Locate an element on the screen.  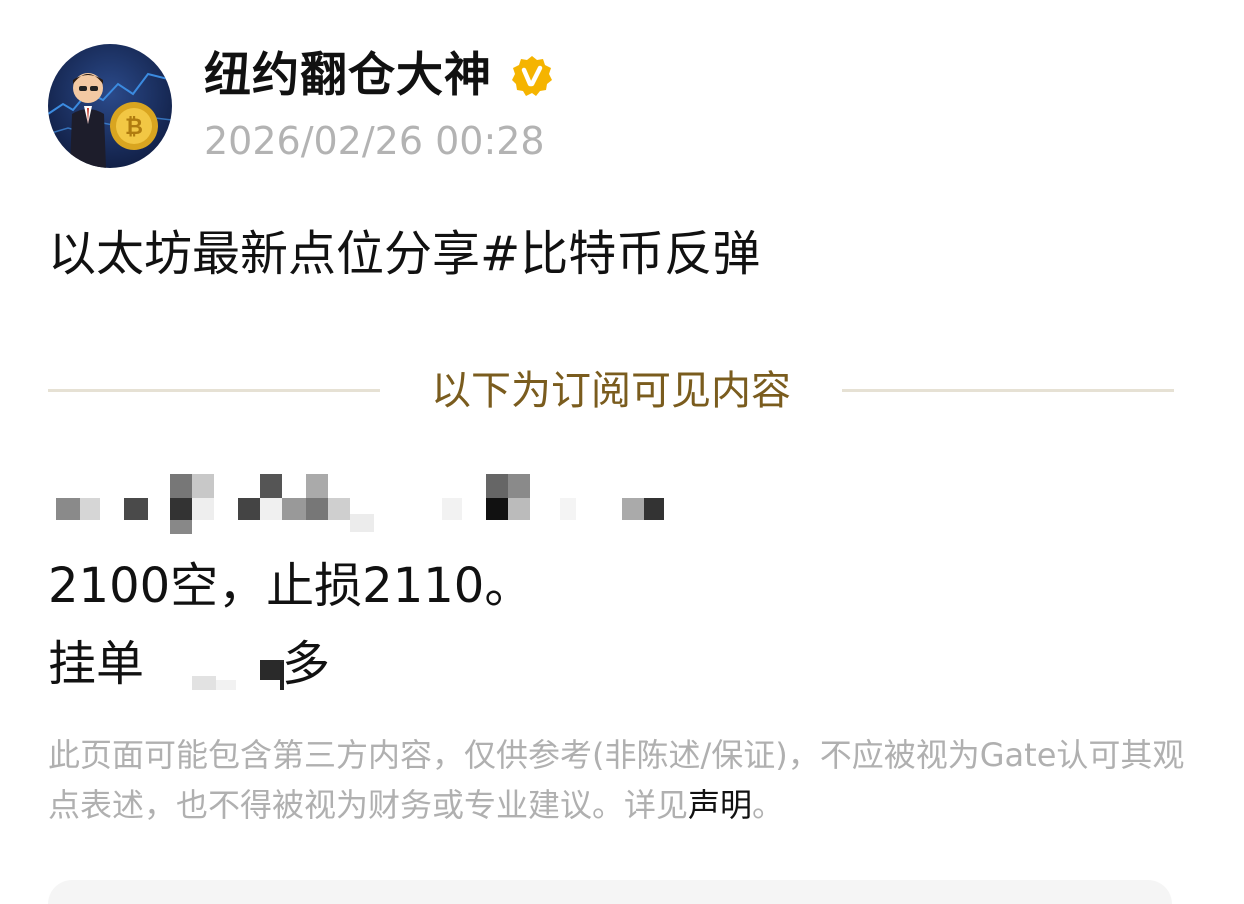
post-timestamp: 2026/02/26 00:28 is located at coordinates (374, 141).